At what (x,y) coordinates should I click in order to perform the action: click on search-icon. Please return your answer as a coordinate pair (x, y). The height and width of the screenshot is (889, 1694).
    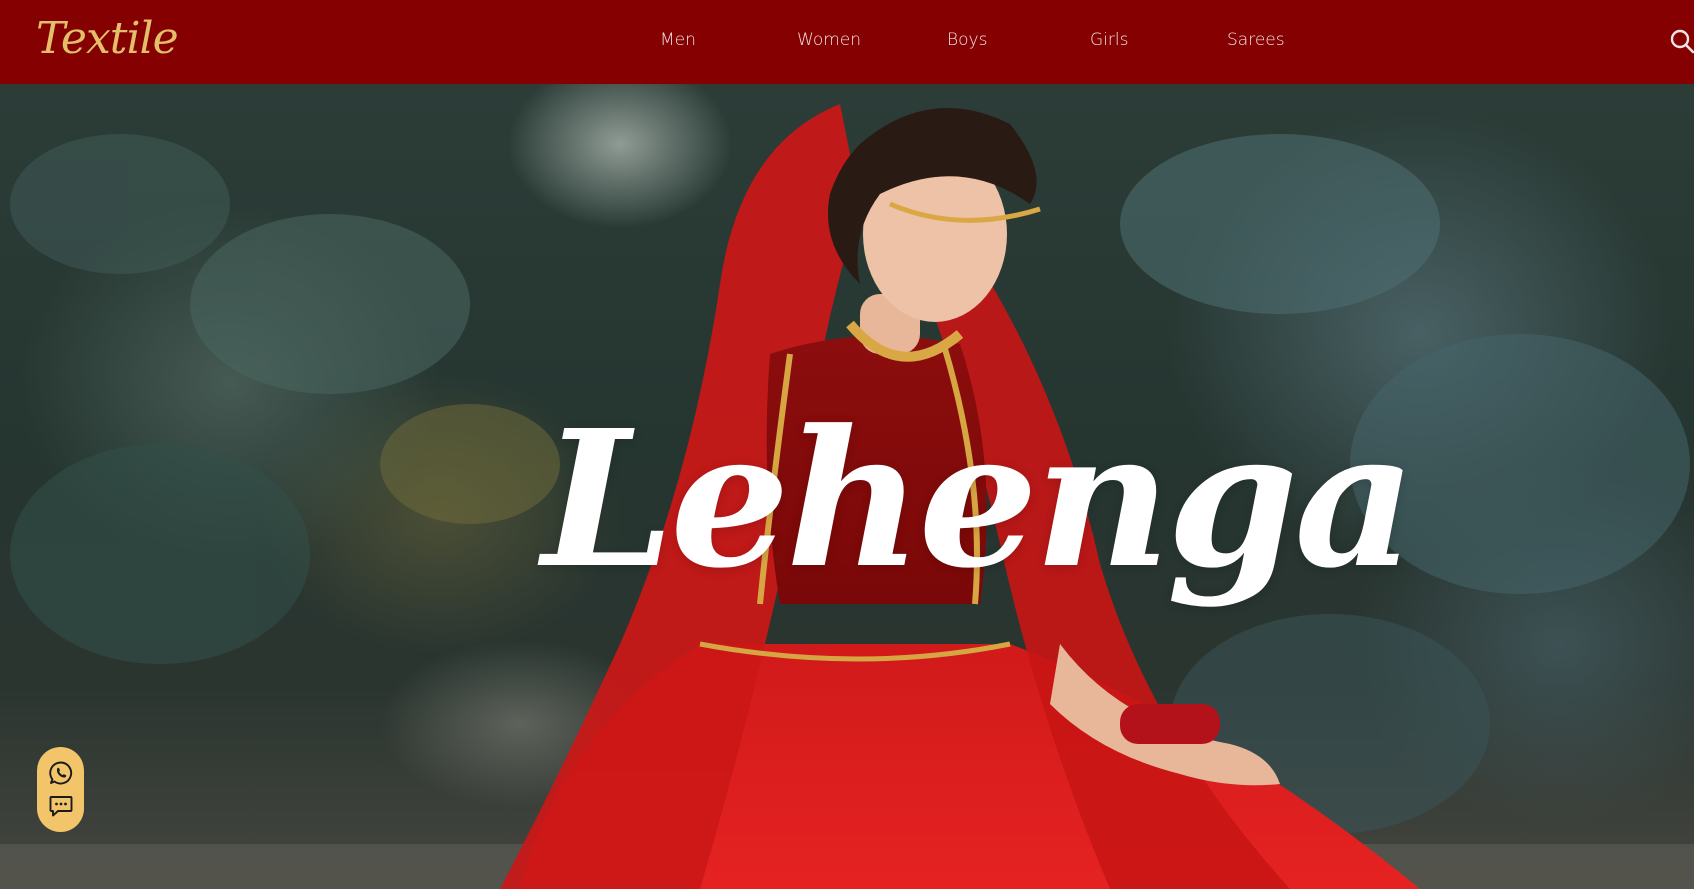
    Looking at the image, I should click on (1682, 41).